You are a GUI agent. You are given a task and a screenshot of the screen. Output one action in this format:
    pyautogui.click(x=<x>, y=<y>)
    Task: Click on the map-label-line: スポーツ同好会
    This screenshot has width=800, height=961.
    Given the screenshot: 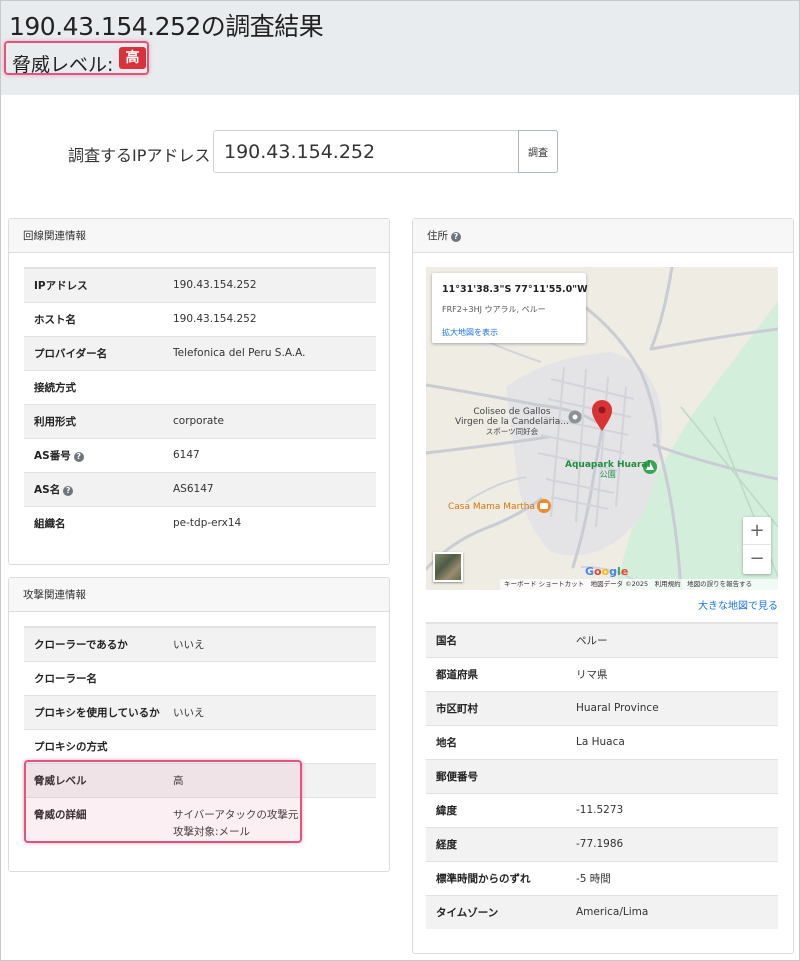 What is the action you would take?
    pyautogui.click(x=512, y=431)
    